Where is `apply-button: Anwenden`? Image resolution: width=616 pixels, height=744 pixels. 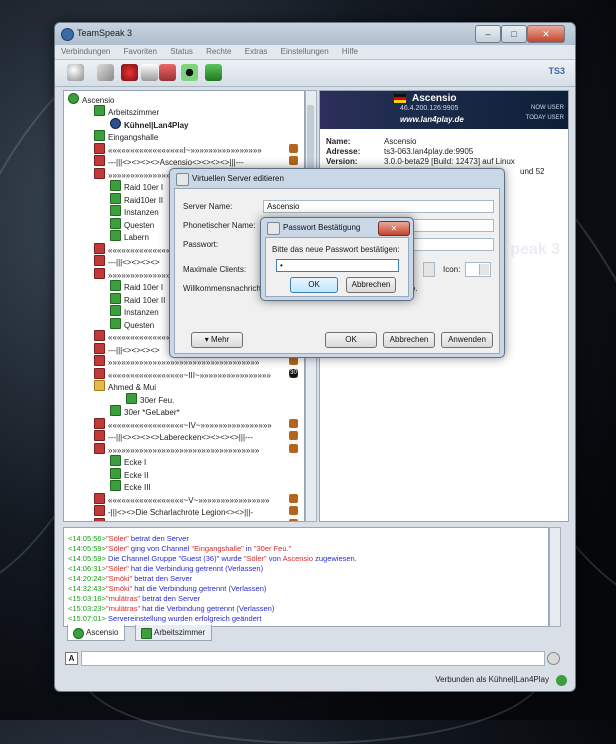 apply-button: Anwenden is located at coordinates (467, 340).